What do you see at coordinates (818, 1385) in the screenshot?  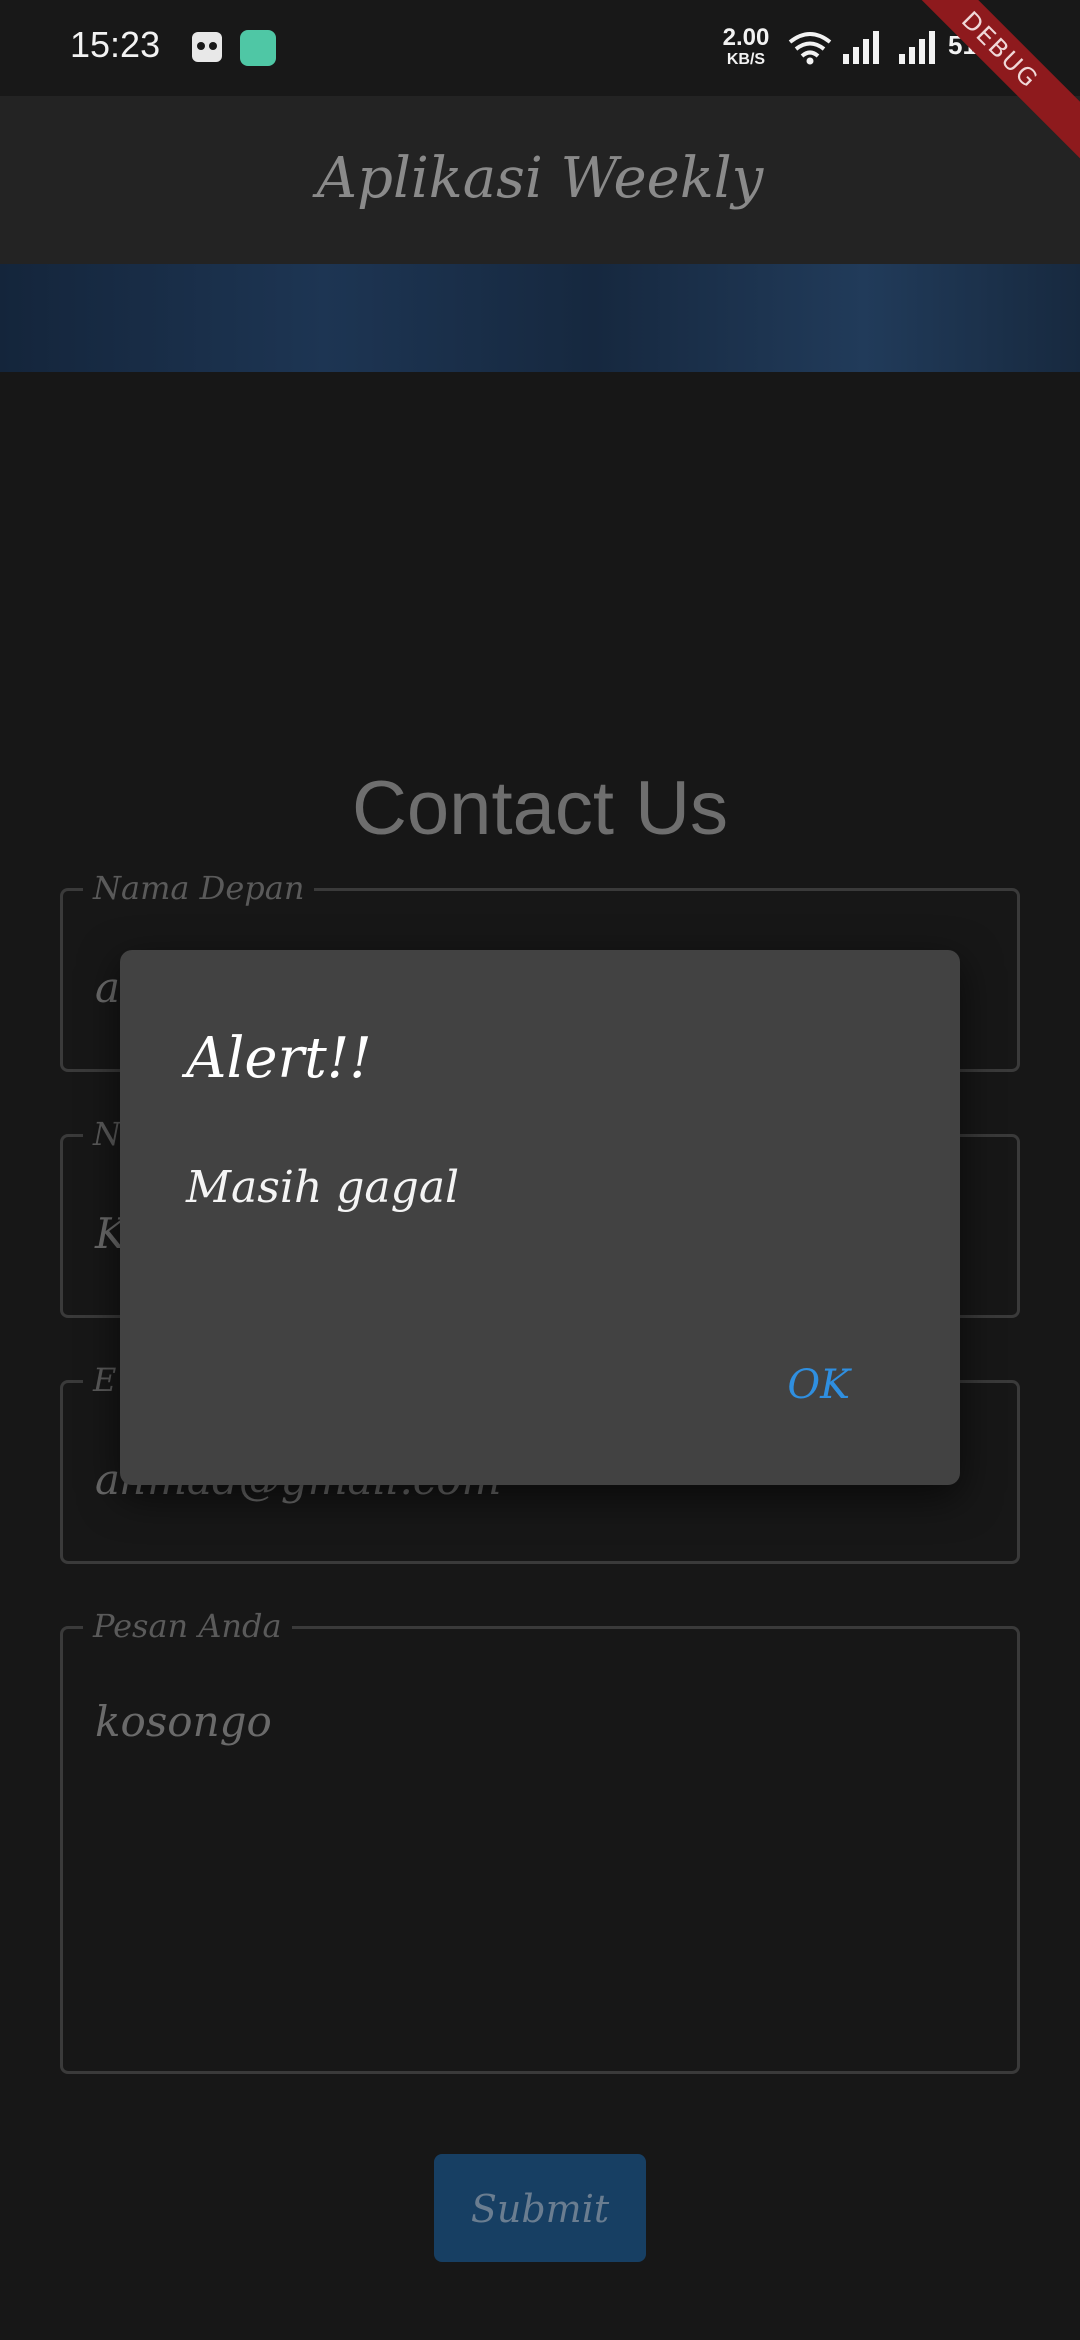 I see `ok-button: OK` at bounding box center [818, 1385].